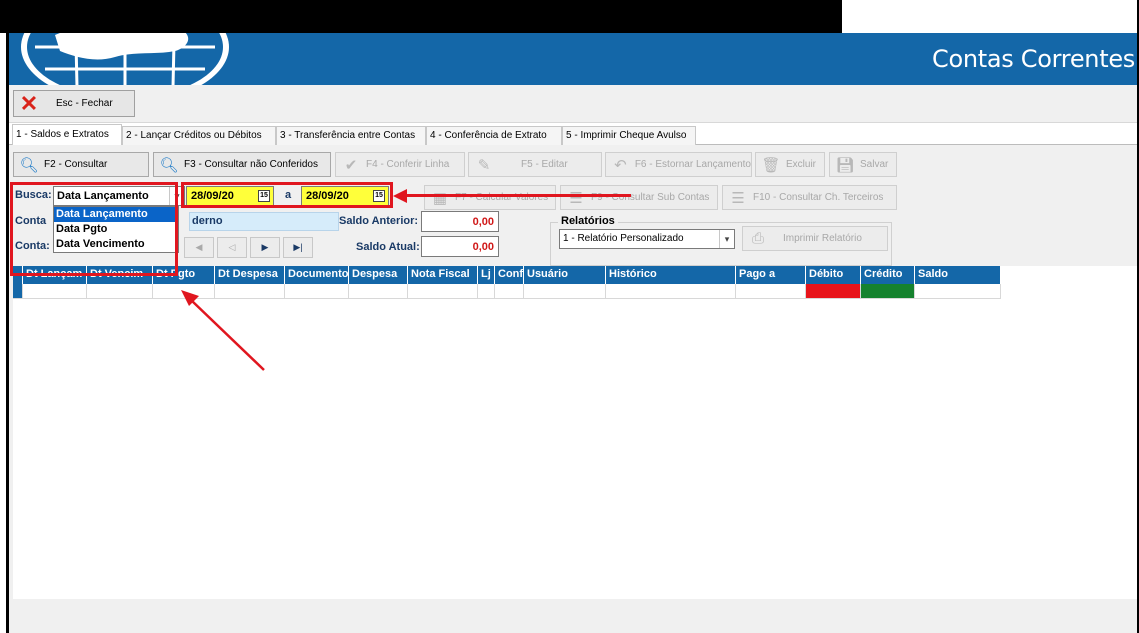 Image resolution: width=1139 pixels, height=633 pixels. What do you see at coordinates (84, 103) in the screenshot?
I see `close-label: Esc - Fechar` at bounding box center [84, 103].